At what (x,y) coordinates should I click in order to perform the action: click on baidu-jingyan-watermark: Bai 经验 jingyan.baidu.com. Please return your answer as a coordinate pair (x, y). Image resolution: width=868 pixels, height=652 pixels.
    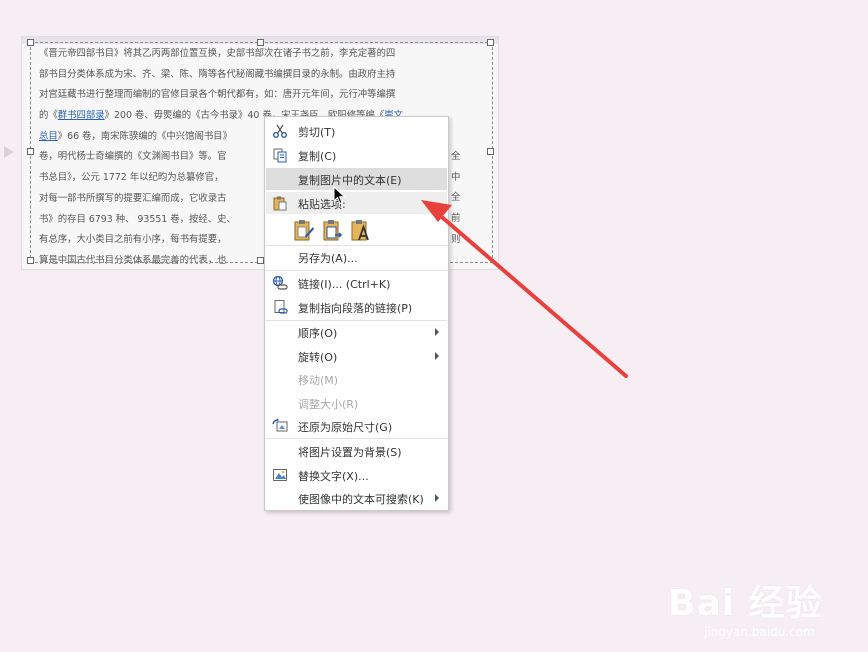
    Looking at the image, I should click on (762, 605).